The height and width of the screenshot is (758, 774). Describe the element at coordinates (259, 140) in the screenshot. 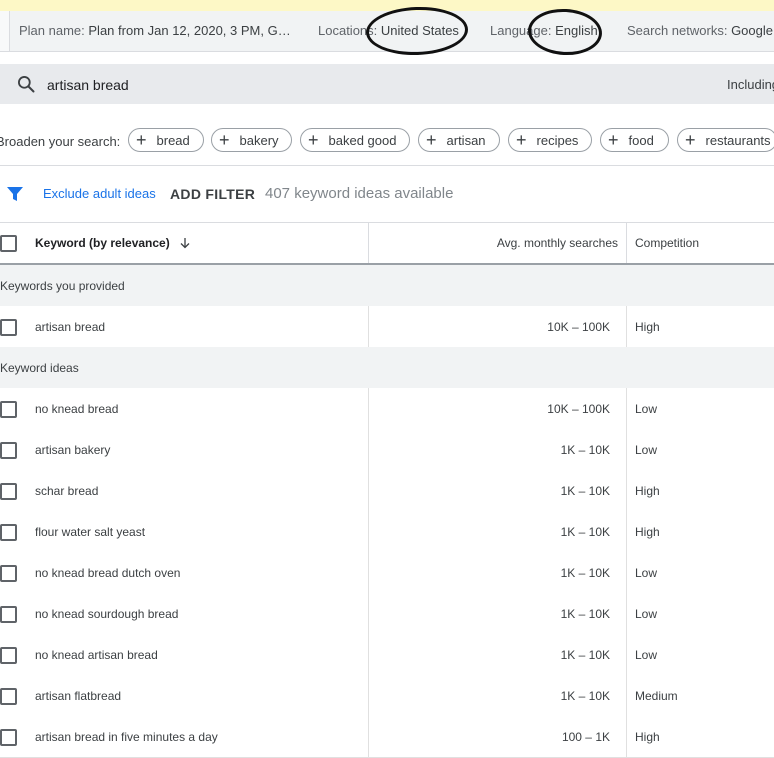

I see `chip-label: bakery` at that location.